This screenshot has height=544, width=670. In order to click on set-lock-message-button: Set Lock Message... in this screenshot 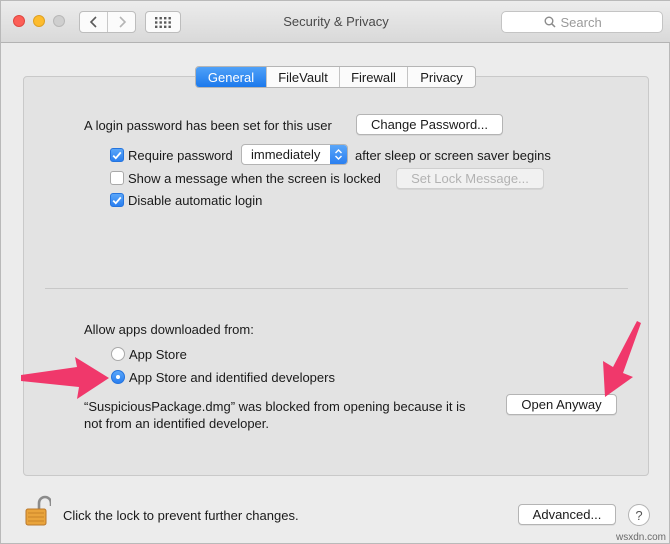, I will do `click(470, 178)`.